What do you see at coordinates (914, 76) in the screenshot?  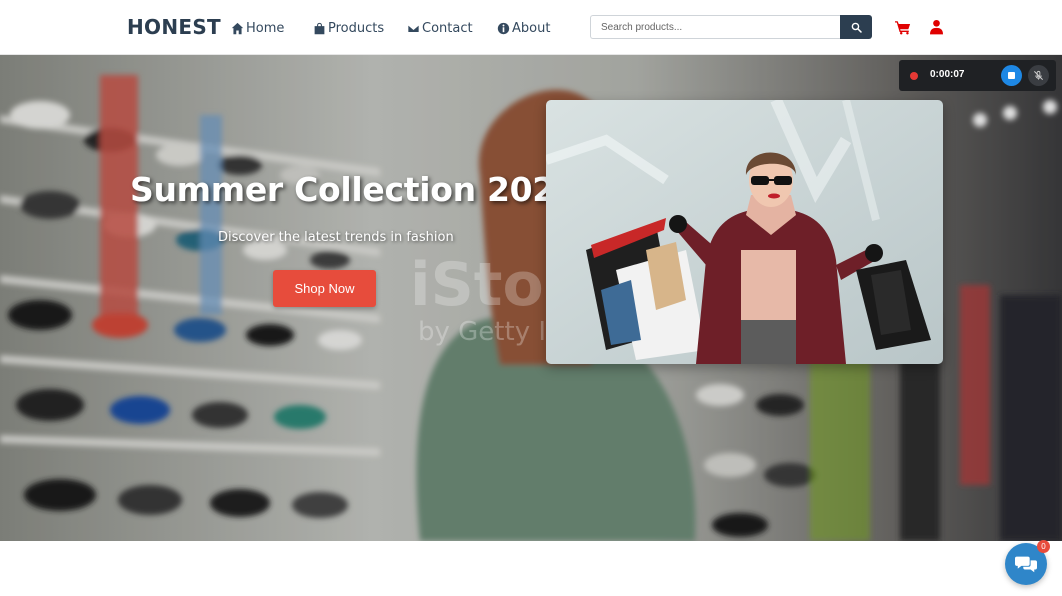 I see `recording-indicator-icon` at bounding box center [914, 76].